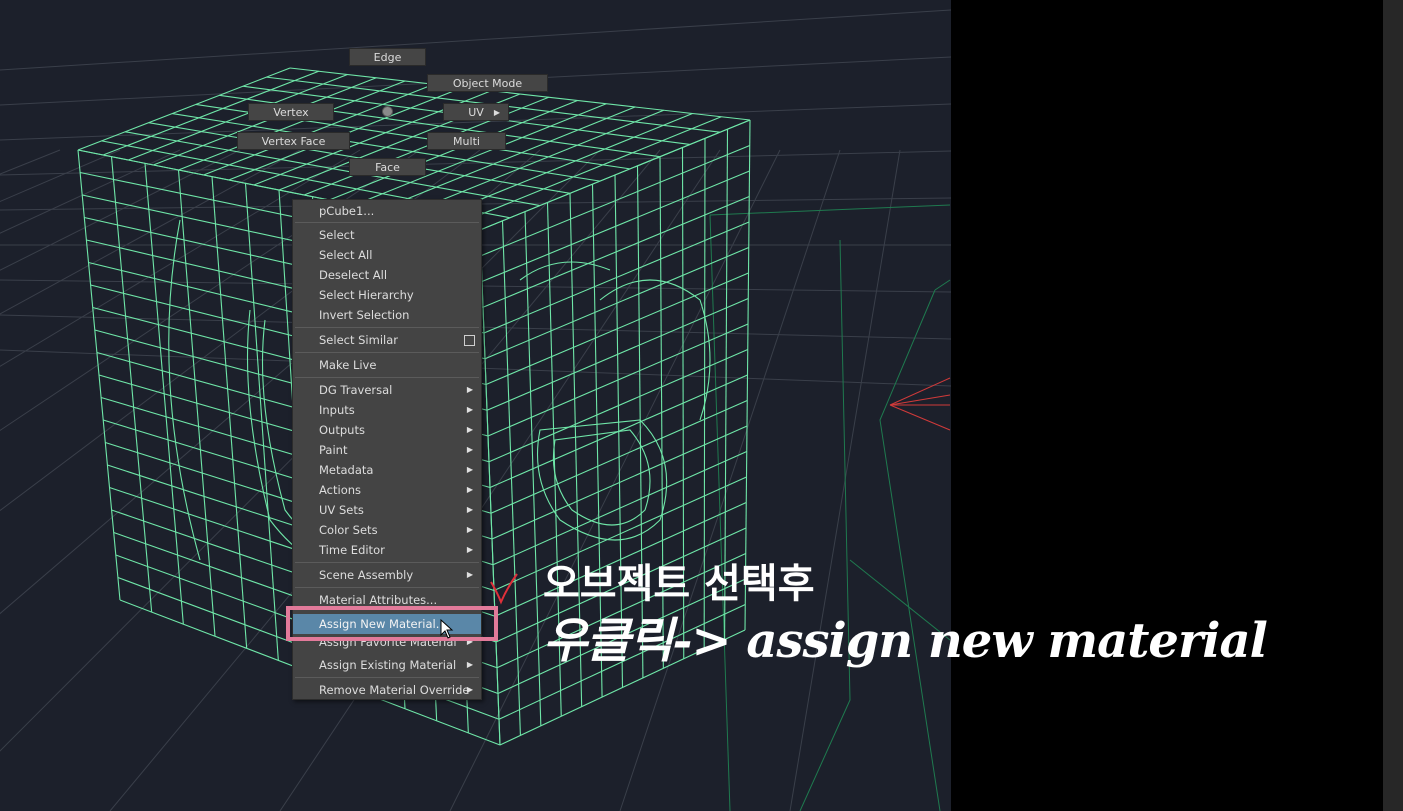 The height and width of the screenshot is (811, 1403). I want to click on menu-item-label: Inputs, so click(337, 410).